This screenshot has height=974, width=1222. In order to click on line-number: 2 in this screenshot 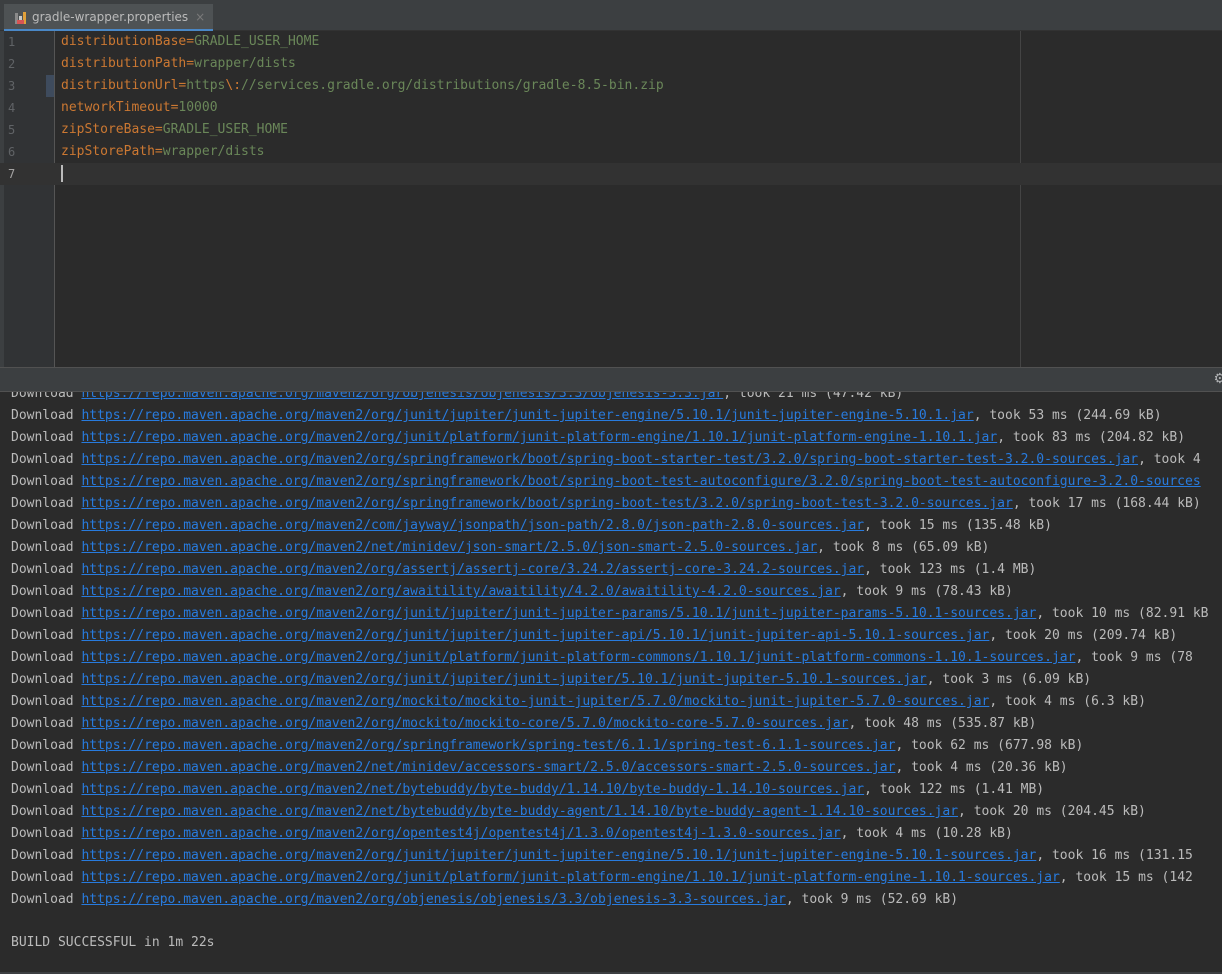, I will do `click(12, 64)`.